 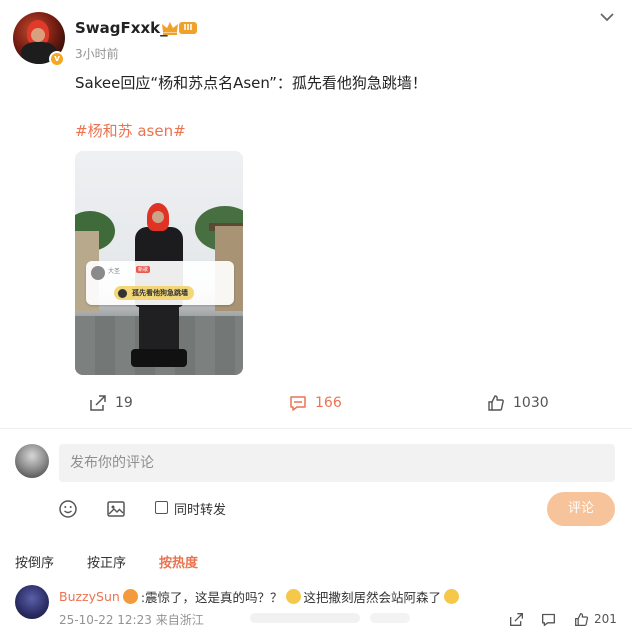 I want to click on comment-share-button, so click(x=516, y=619).